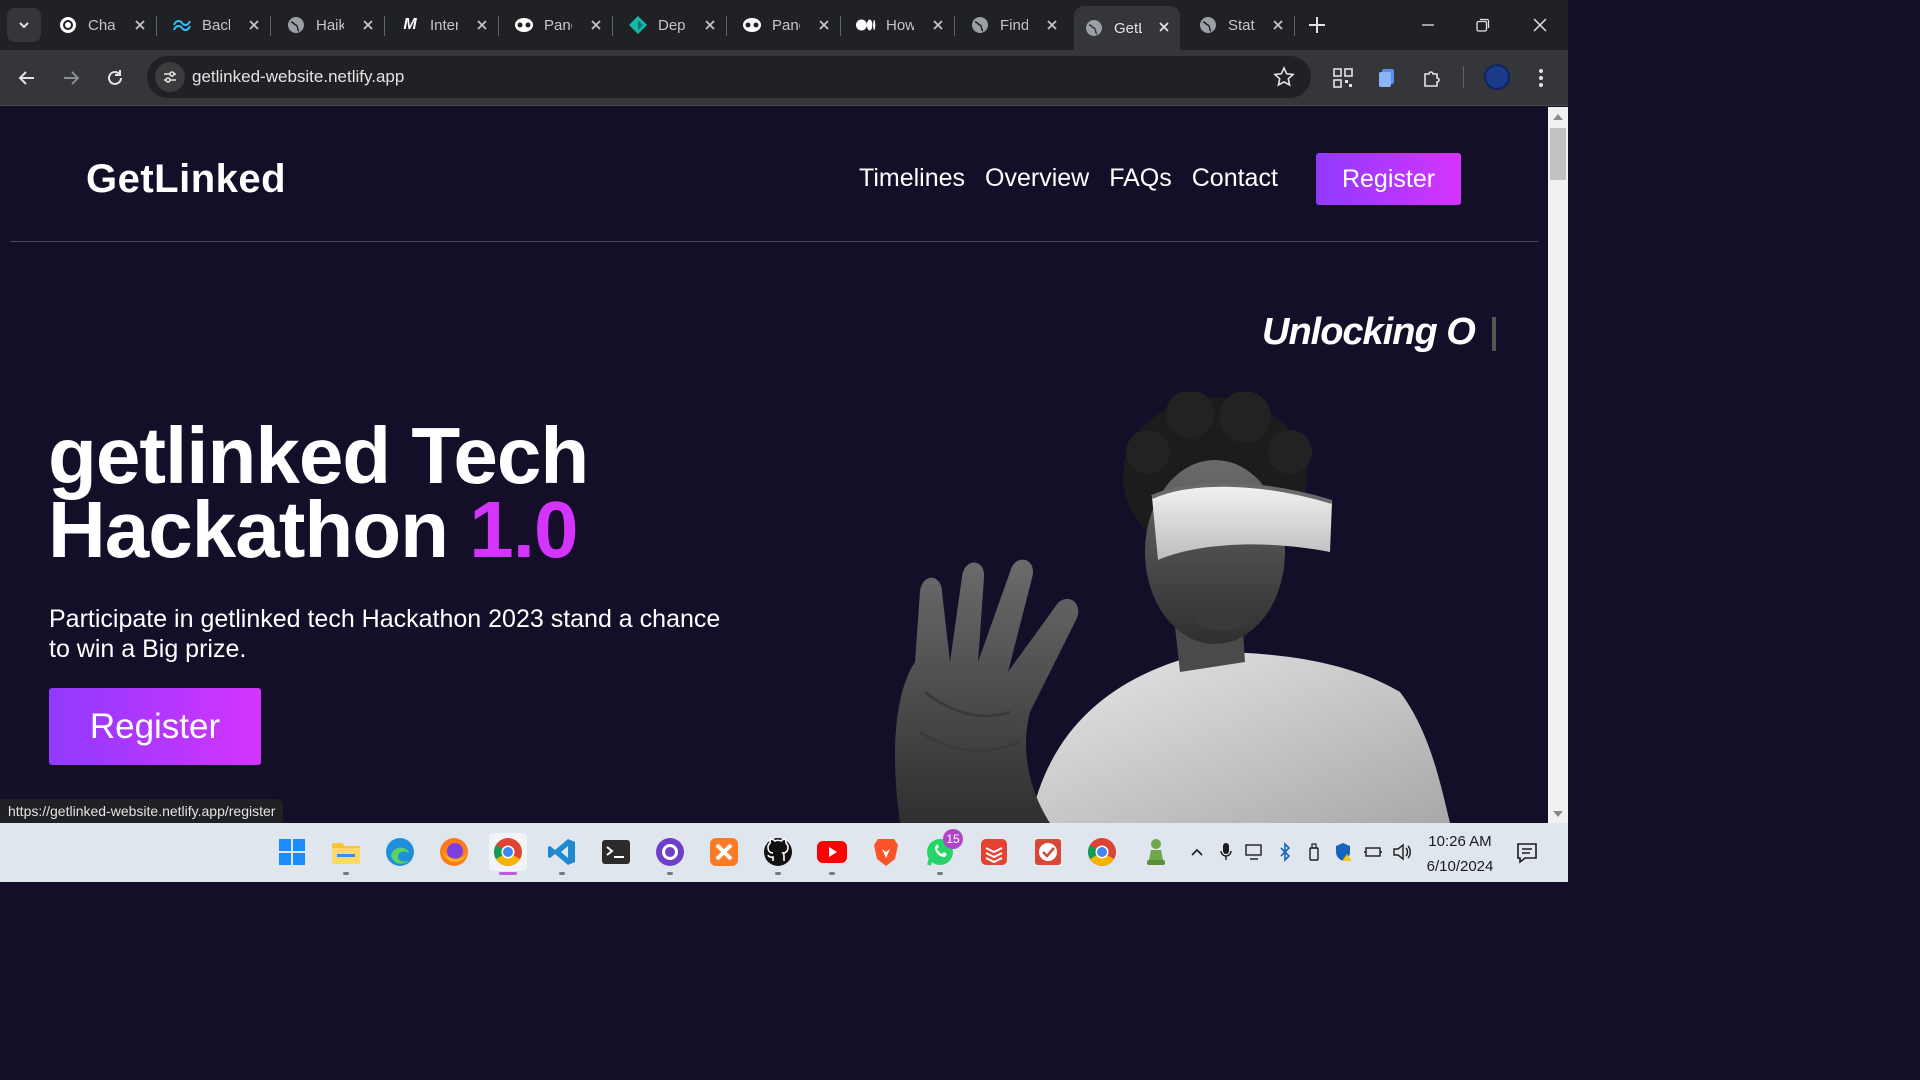  What do you see at coordinates (1541, 78) in the screenshot?
I see `menu-button` at bounding box center [1541, 78].